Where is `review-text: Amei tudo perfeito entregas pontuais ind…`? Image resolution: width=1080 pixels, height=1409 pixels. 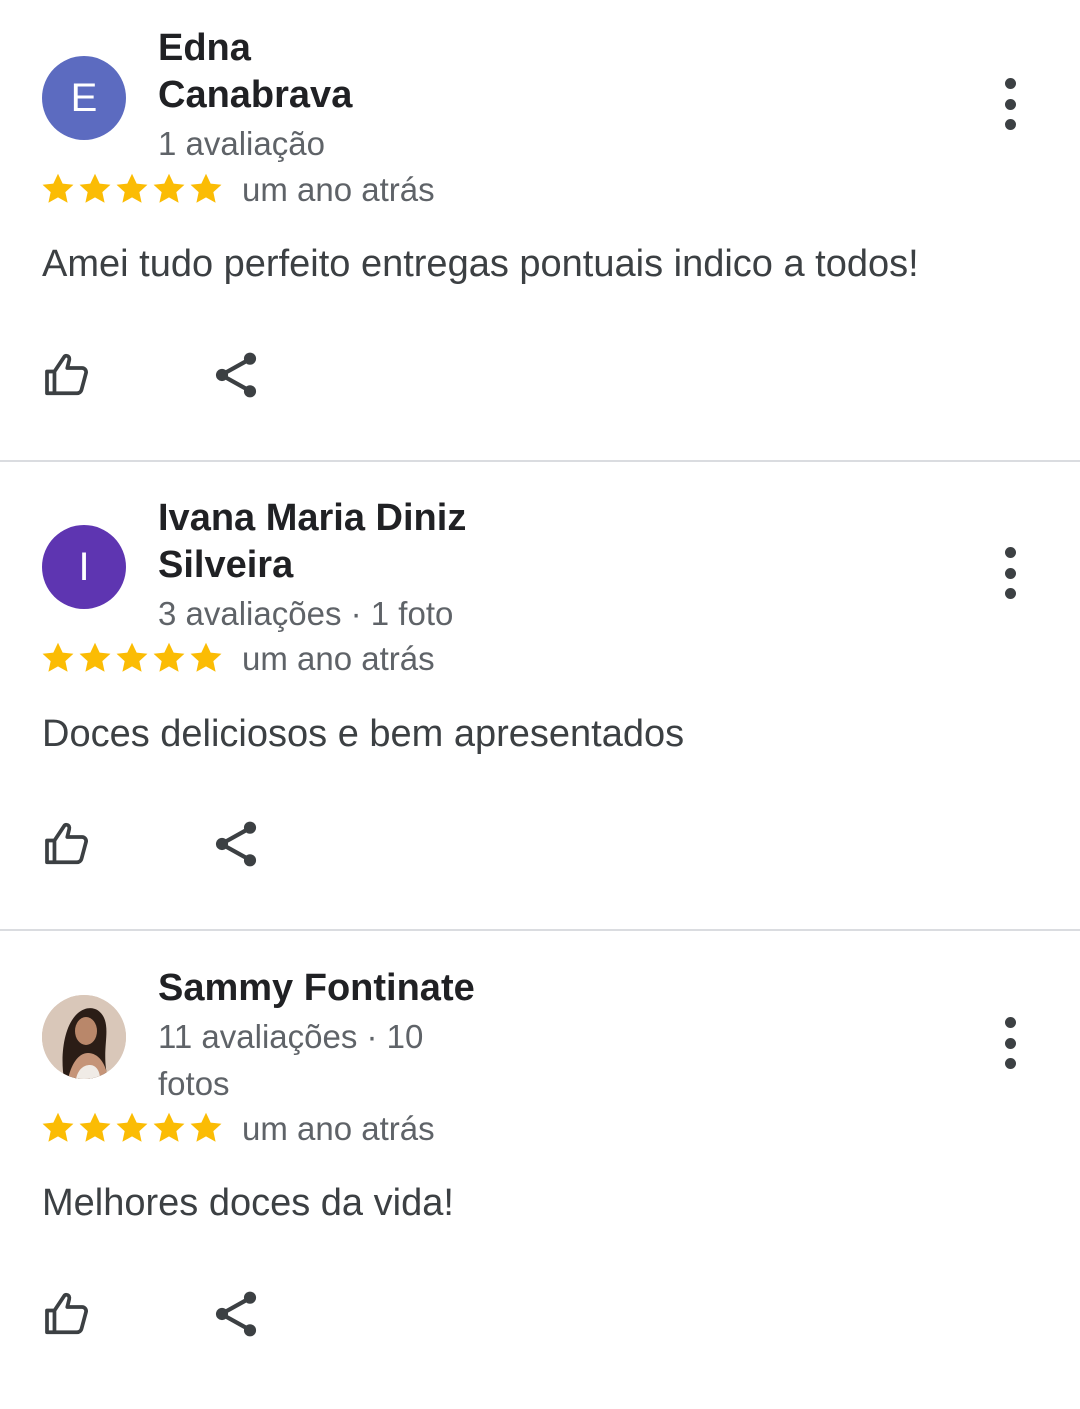
review-text: Amei tudo perfeito entregas pontuais ind… is located at coordinates (480, 264).